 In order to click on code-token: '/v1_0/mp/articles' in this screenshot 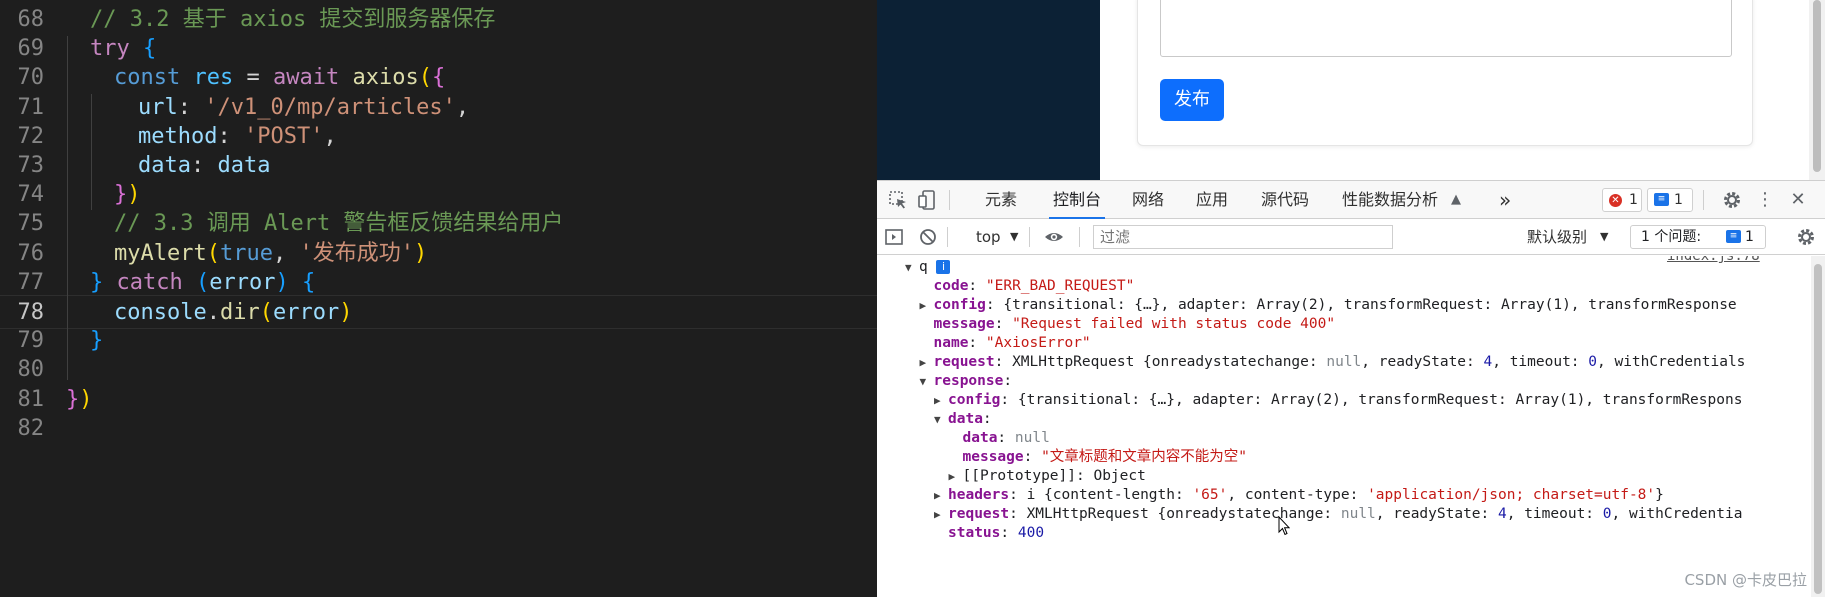, I will do `click(330, 107)`.